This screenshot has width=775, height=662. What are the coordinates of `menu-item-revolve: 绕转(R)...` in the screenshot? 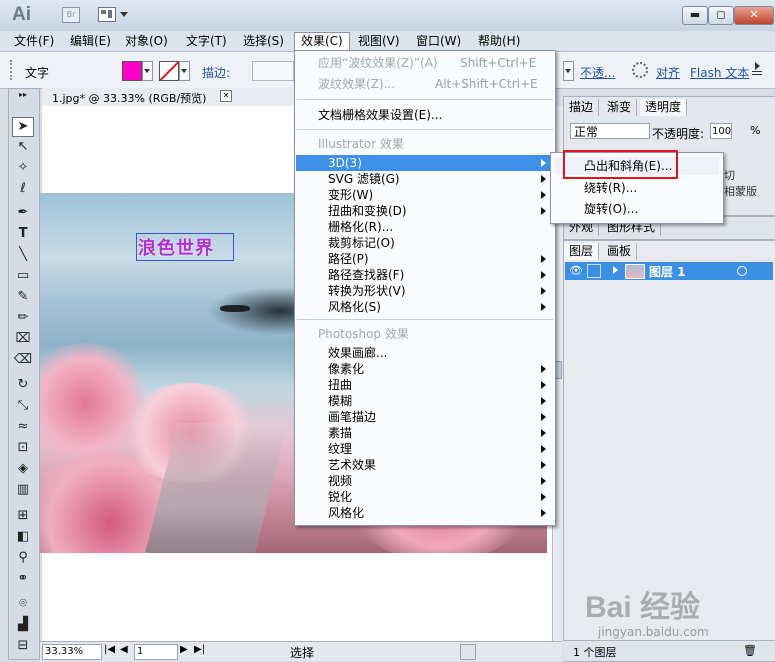 It's located at (637, 188).